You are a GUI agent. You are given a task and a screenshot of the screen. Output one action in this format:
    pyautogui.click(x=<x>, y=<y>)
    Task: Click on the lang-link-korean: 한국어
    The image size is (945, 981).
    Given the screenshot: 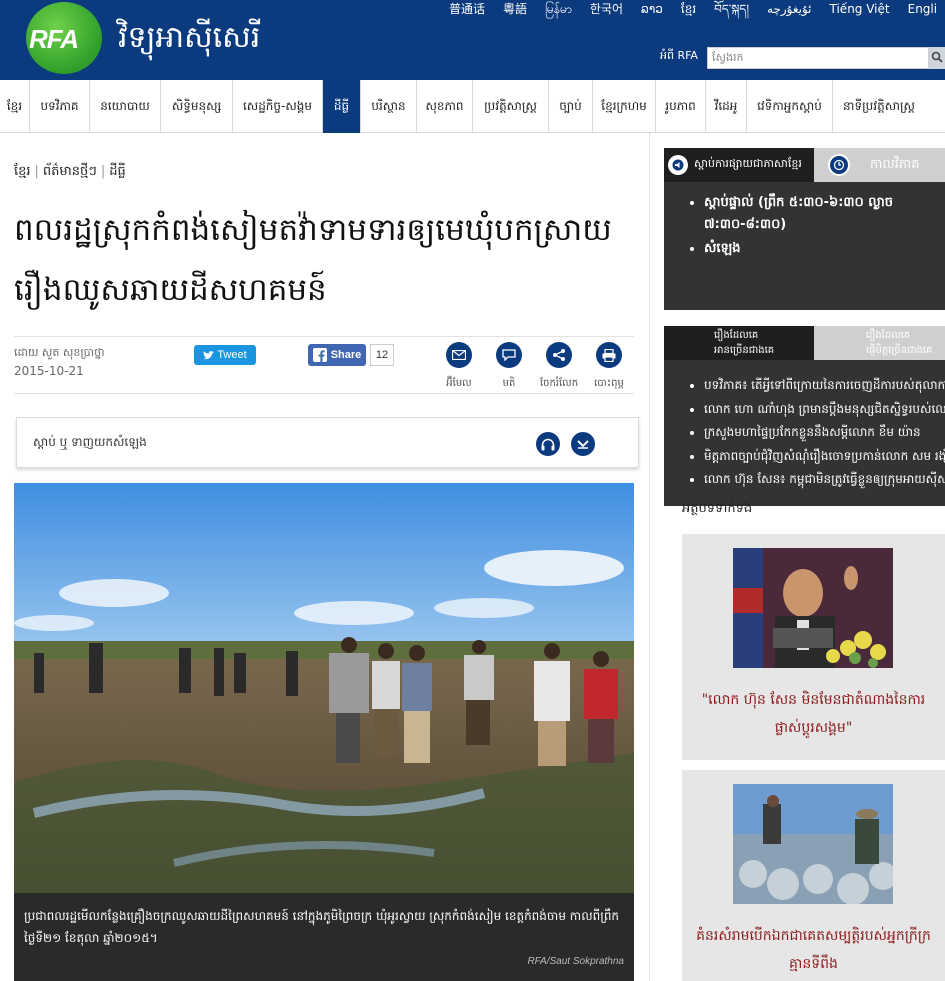 What is the action you would take?
    pyautogui.click(x=606, y=9)
    